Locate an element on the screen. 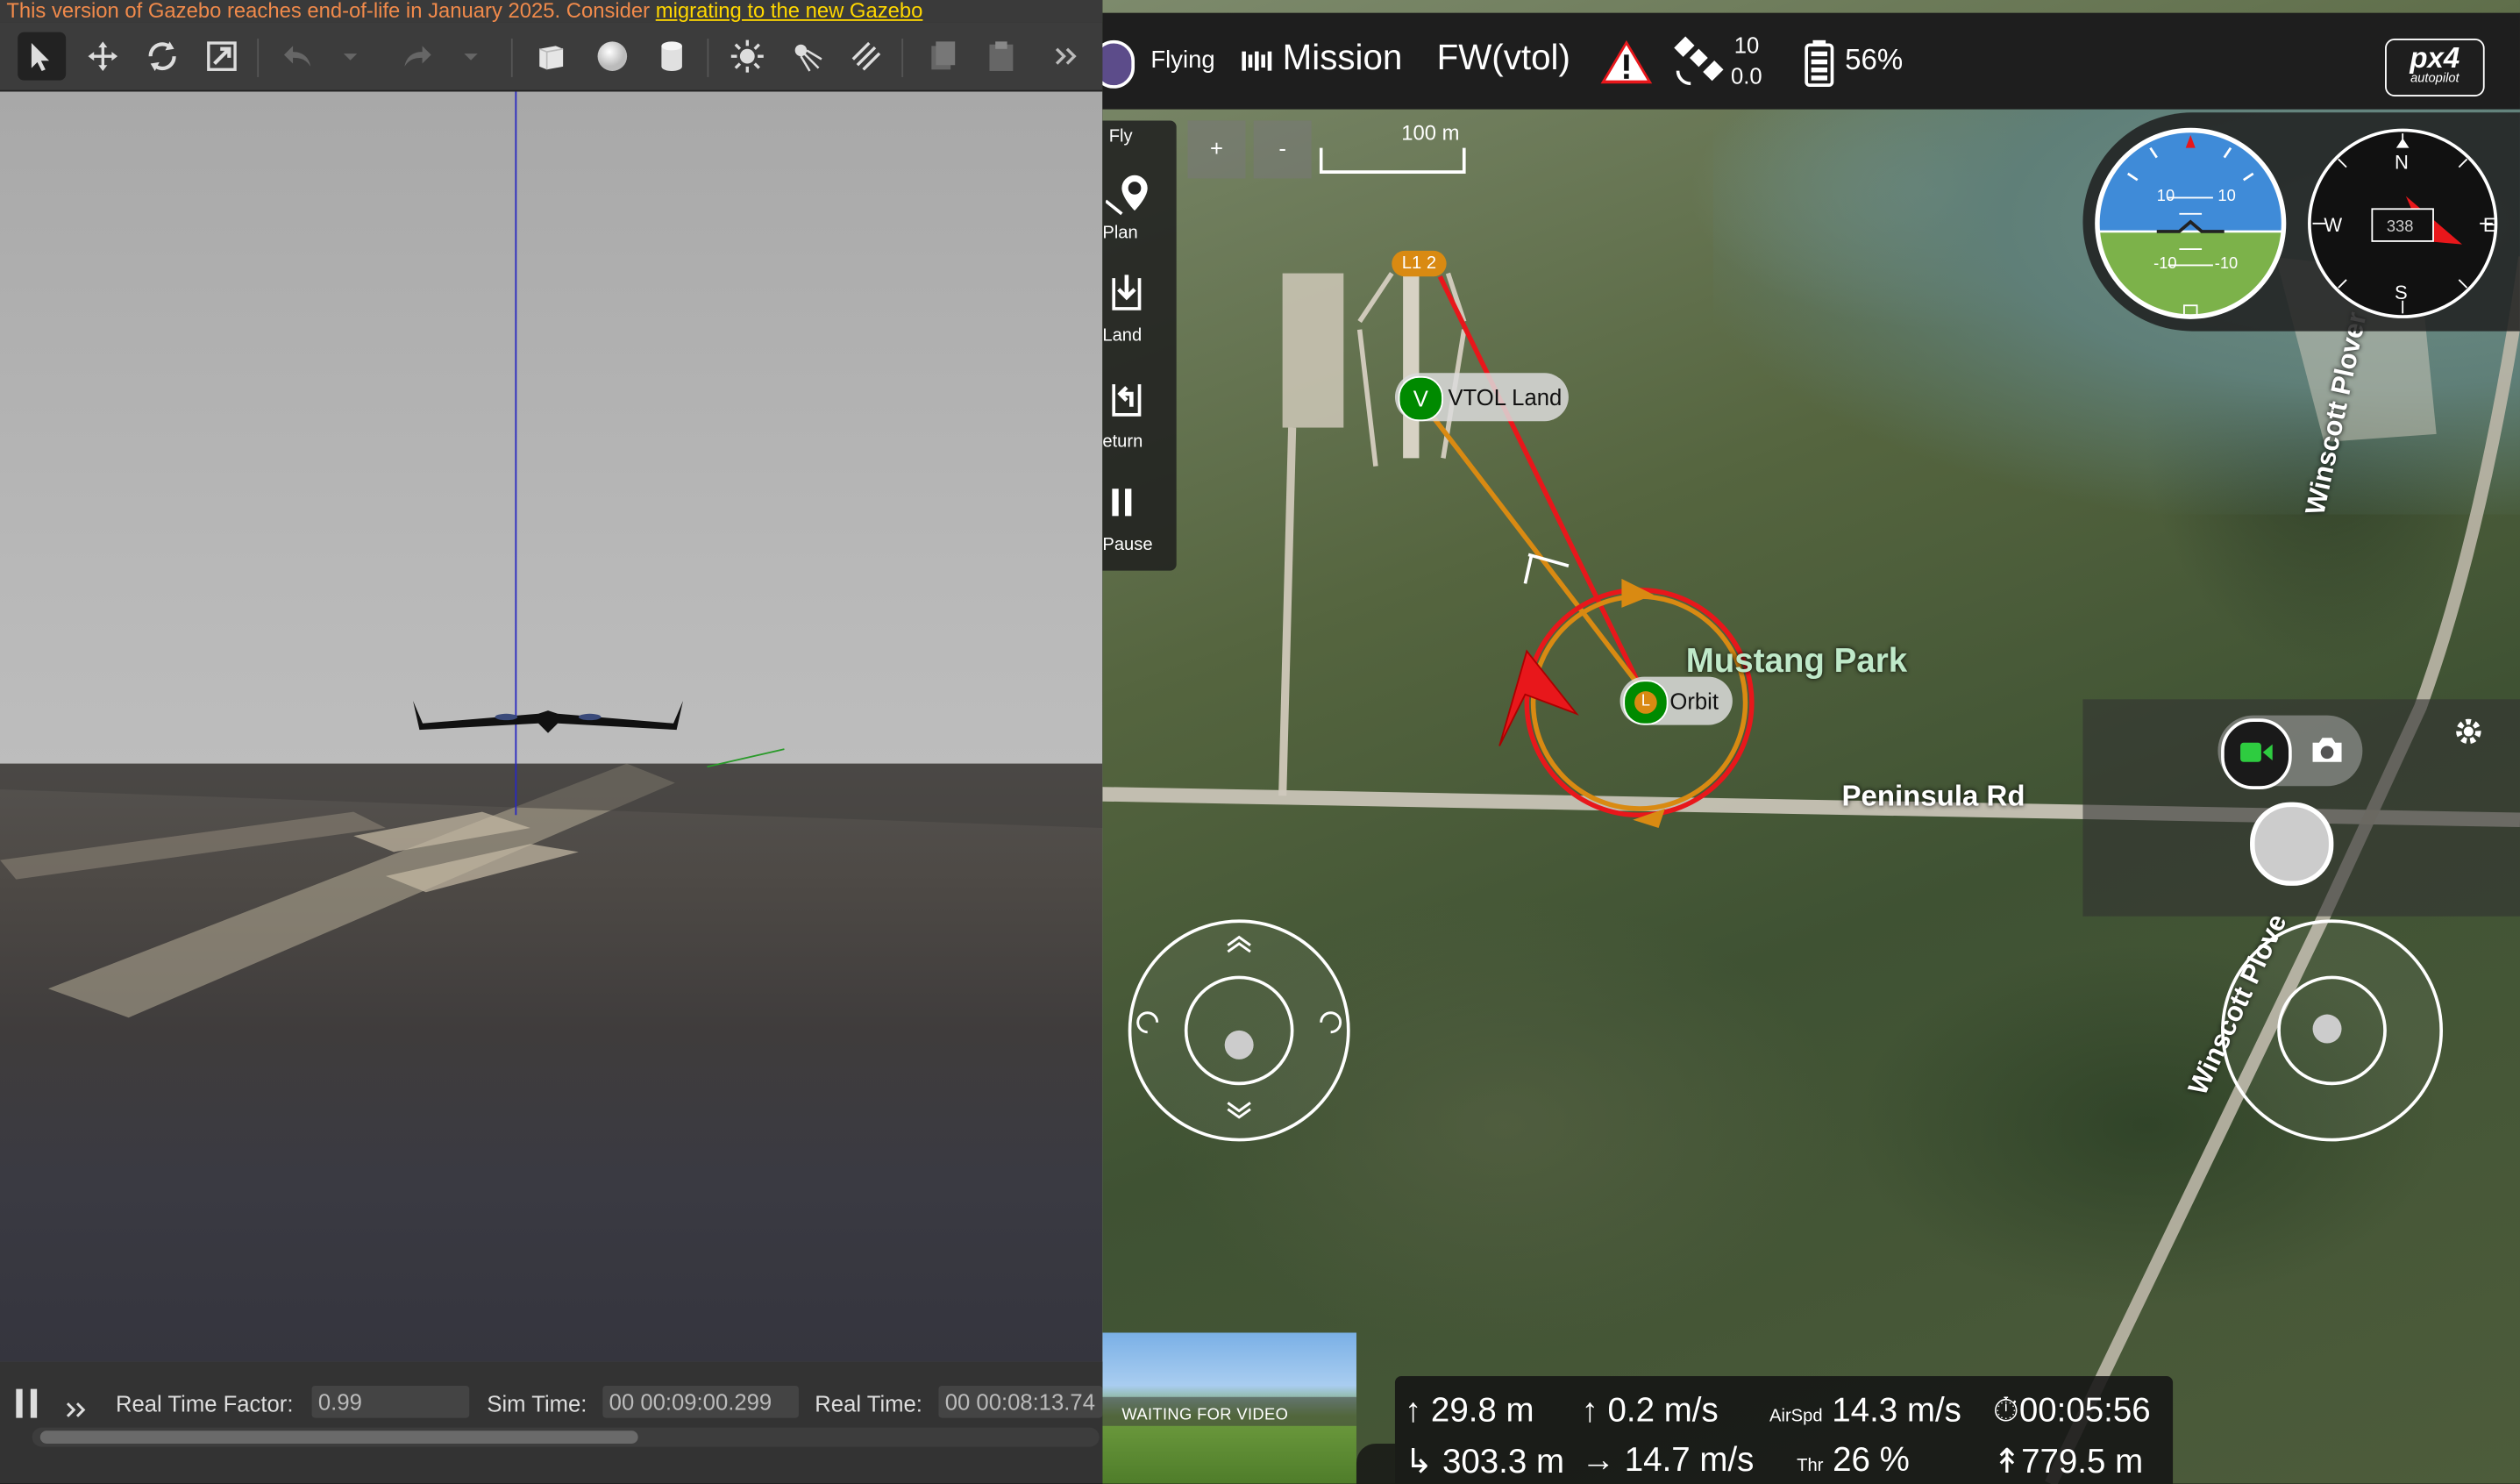  pause-button is located at coordinates (26, 1404).